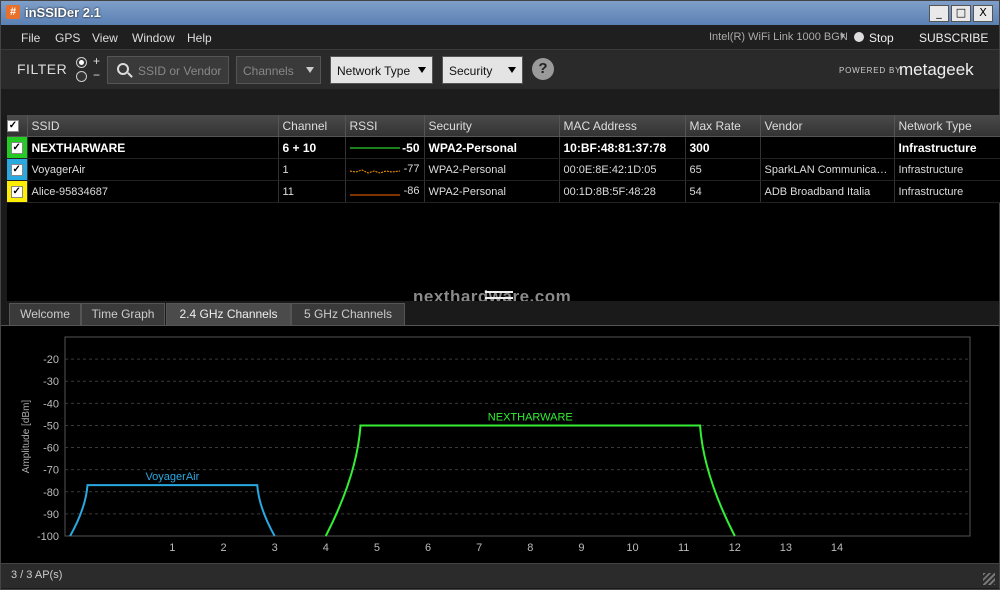 This screenshot has width=1000, height=590. Describe the element at coordinates (961, 13) in the screenshot. I see `maximize-button: □` at that location.